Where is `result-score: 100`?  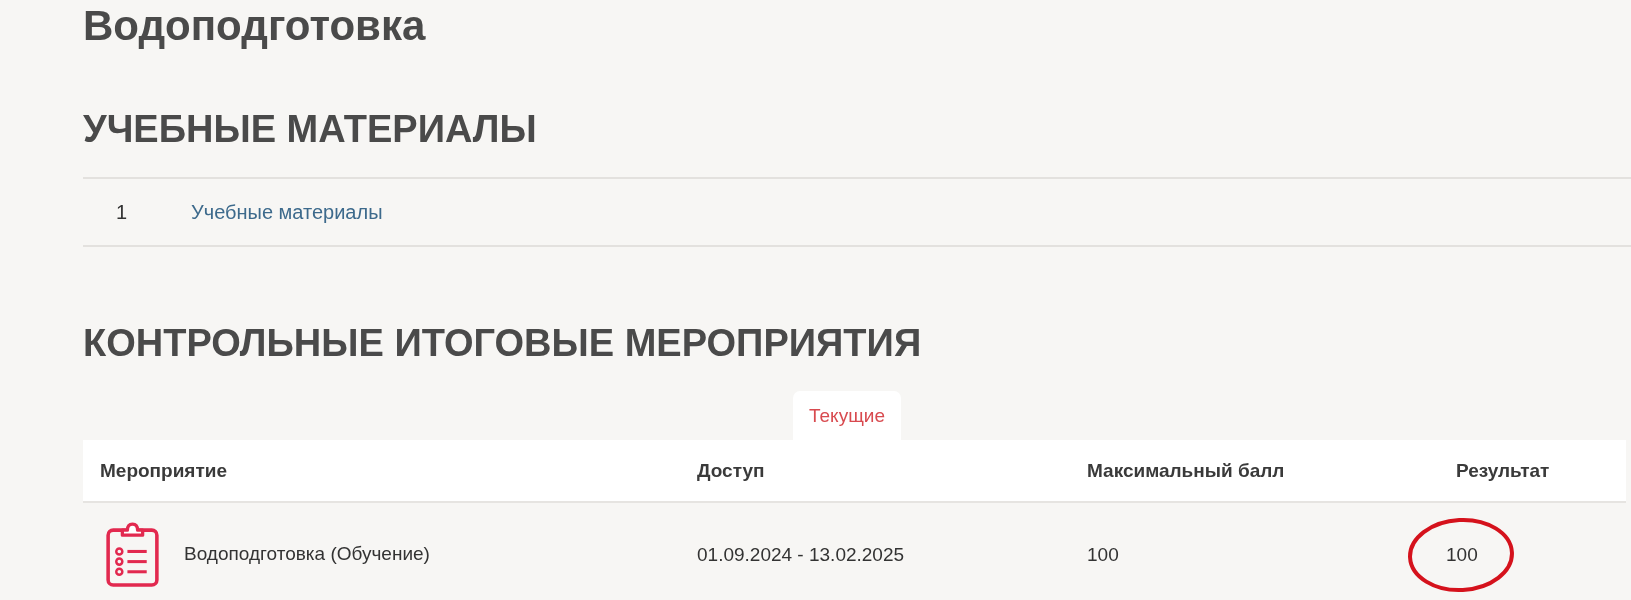 result-score: 100 is located at coordinates (1462, 555).